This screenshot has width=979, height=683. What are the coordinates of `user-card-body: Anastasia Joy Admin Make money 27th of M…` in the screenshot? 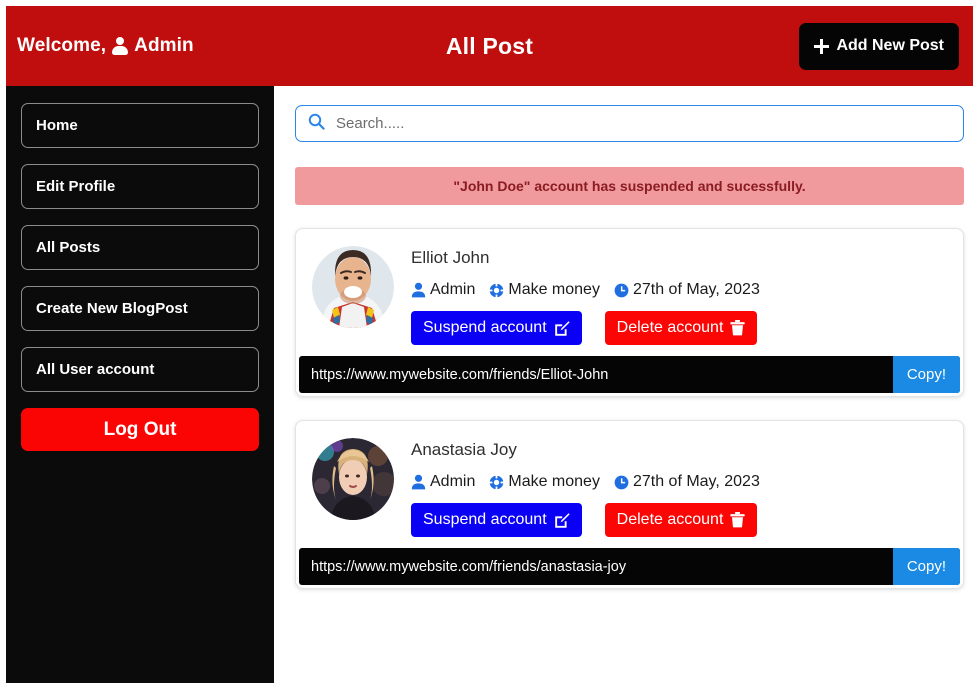 It's located at (629, 484).